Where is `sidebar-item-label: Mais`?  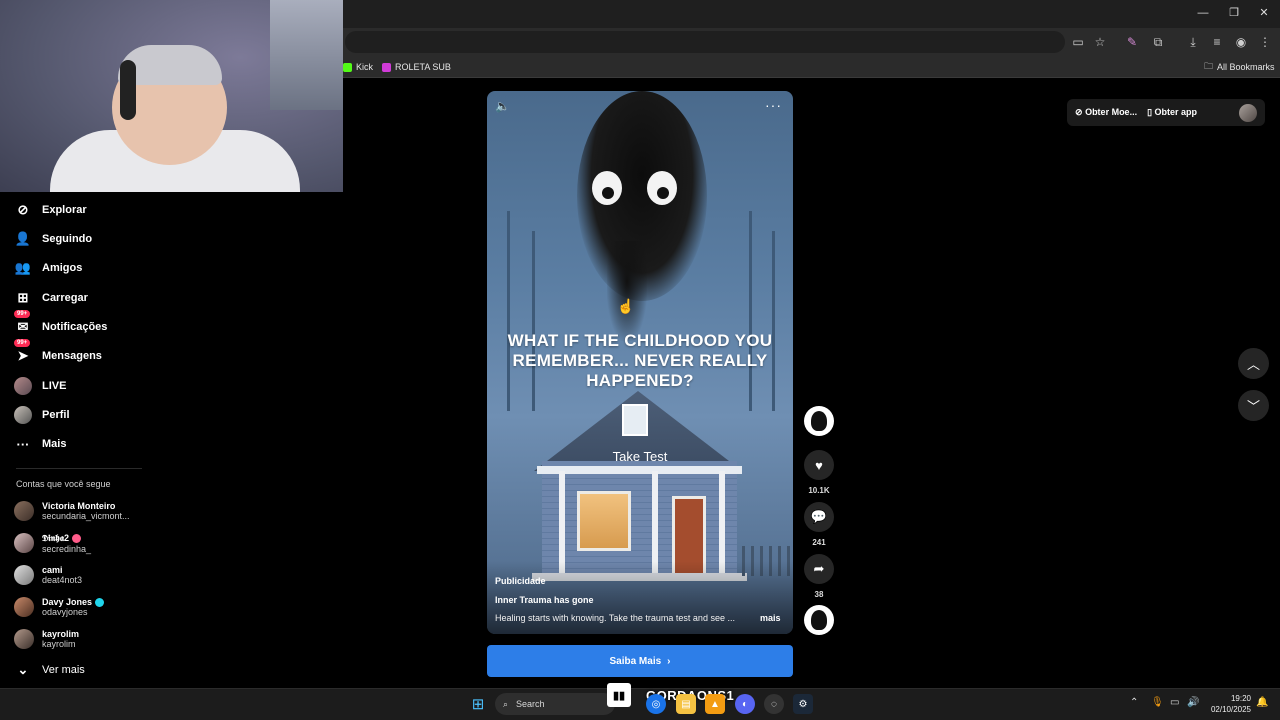
sidebar-item-label: Mais is located at coordinates (54, 444).